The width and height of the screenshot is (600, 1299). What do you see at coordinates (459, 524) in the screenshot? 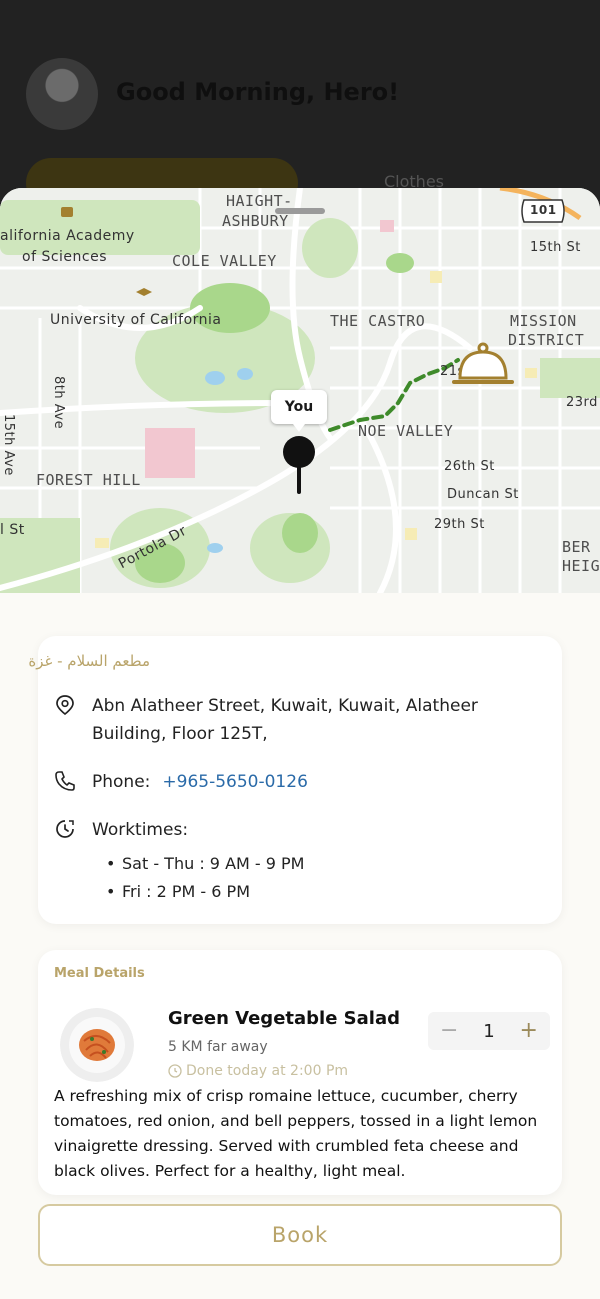
I see `map-label-29th-st: 29th St` at bounding box center [459, 524].